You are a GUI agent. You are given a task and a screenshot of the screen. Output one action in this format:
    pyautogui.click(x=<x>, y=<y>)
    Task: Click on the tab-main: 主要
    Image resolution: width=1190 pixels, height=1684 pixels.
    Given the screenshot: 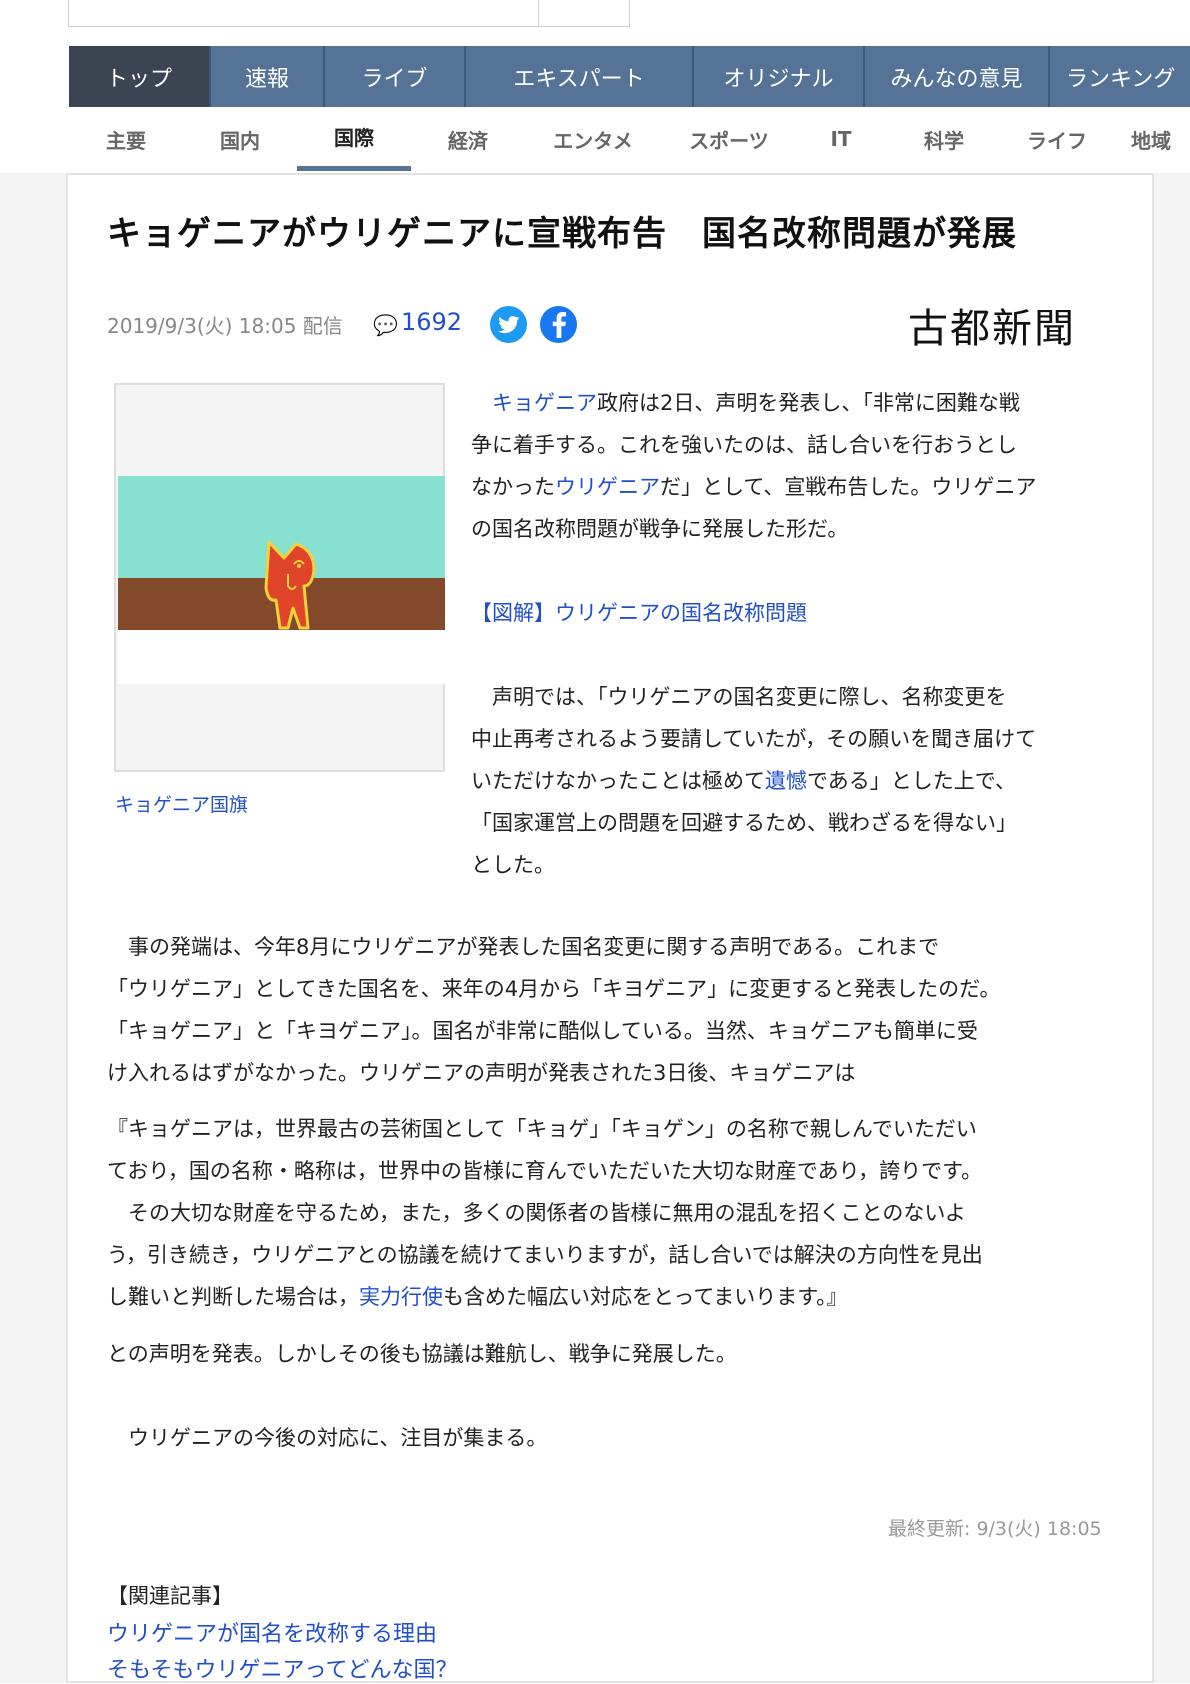 What is the action you would take?
    pyautogui.click(x=126, y=139)
    